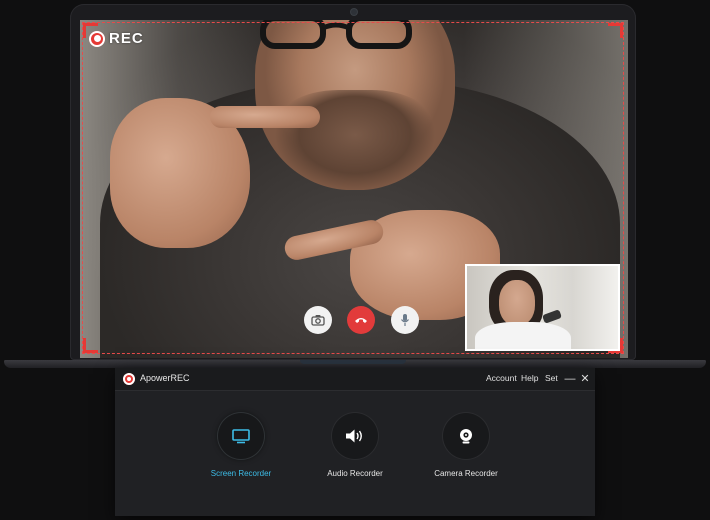 The image size is (710, 520). Describe the element at coordinates (529, 378) in the screenshot. I see `menu-help: Help` at that location.